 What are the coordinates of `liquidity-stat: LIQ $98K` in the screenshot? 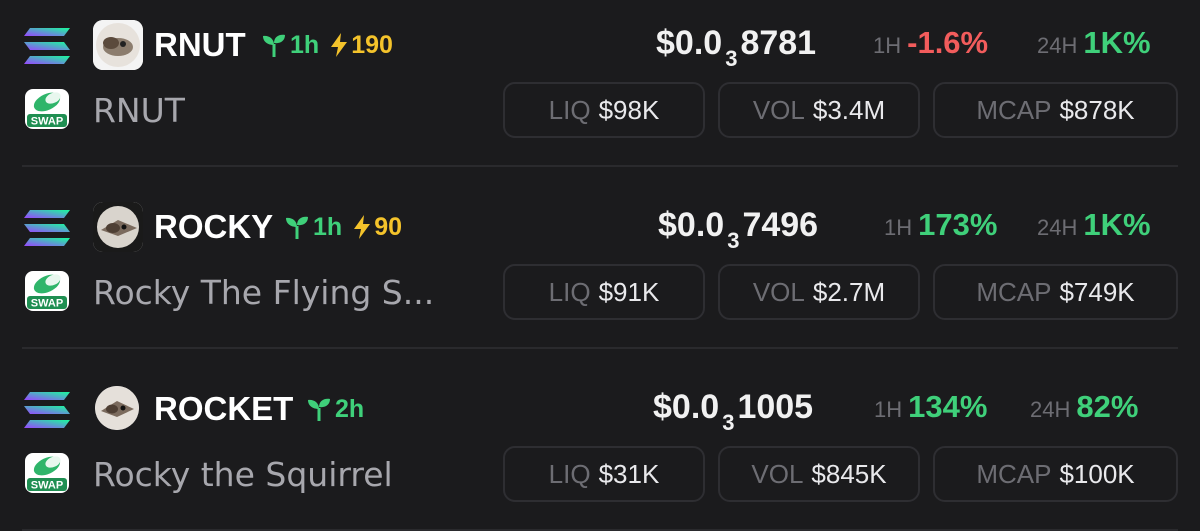 It's located at (604, 110).